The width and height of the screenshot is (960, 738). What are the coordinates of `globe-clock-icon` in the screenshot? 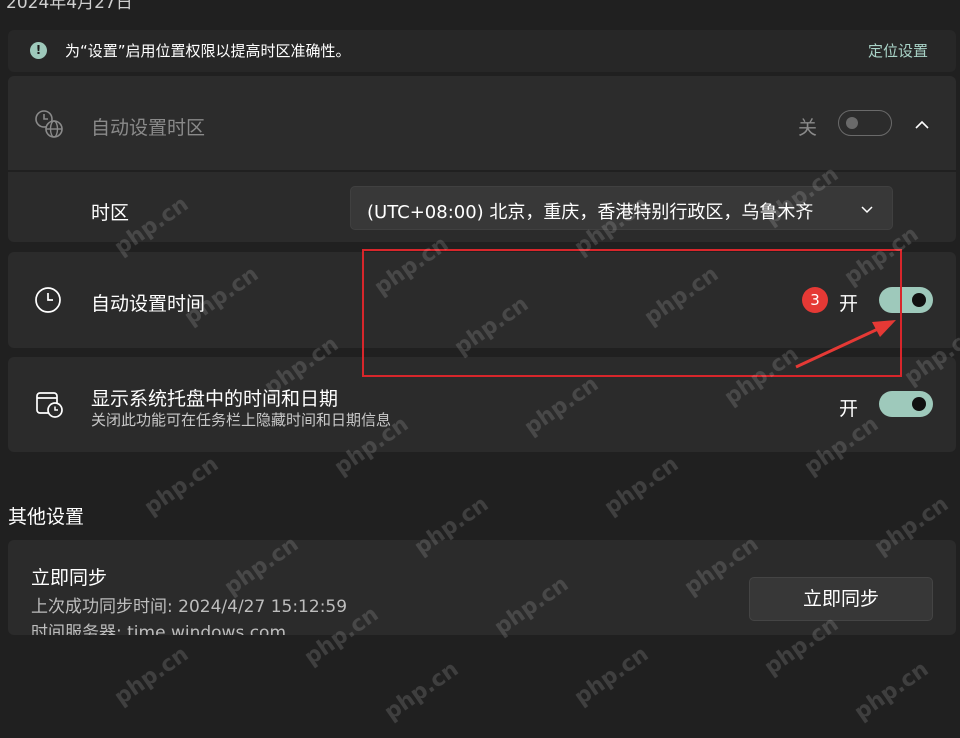 It's located at (49, 124).